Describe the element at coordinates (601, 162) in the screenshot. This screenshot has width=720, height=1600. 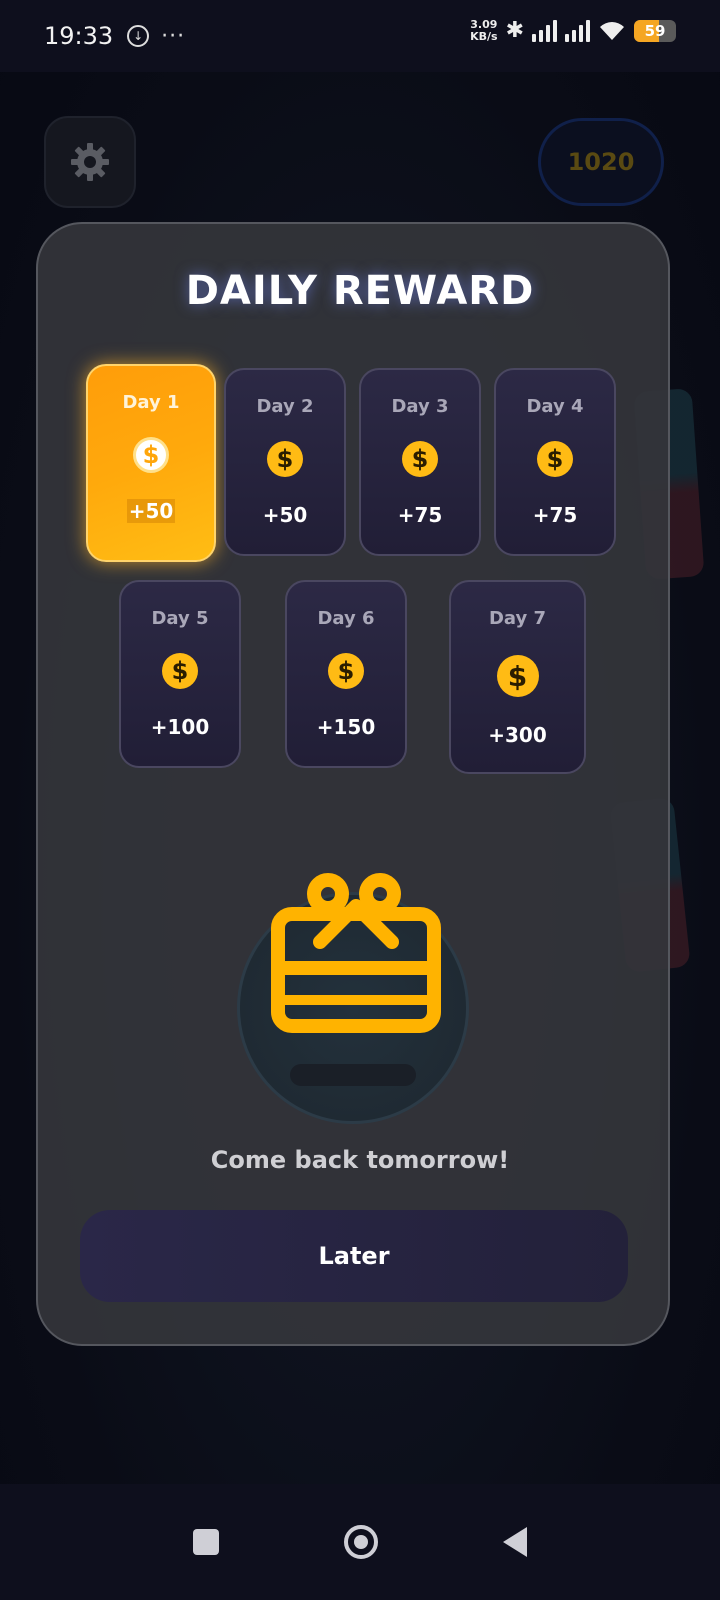
I see `coin-balance: 1020` at that location.